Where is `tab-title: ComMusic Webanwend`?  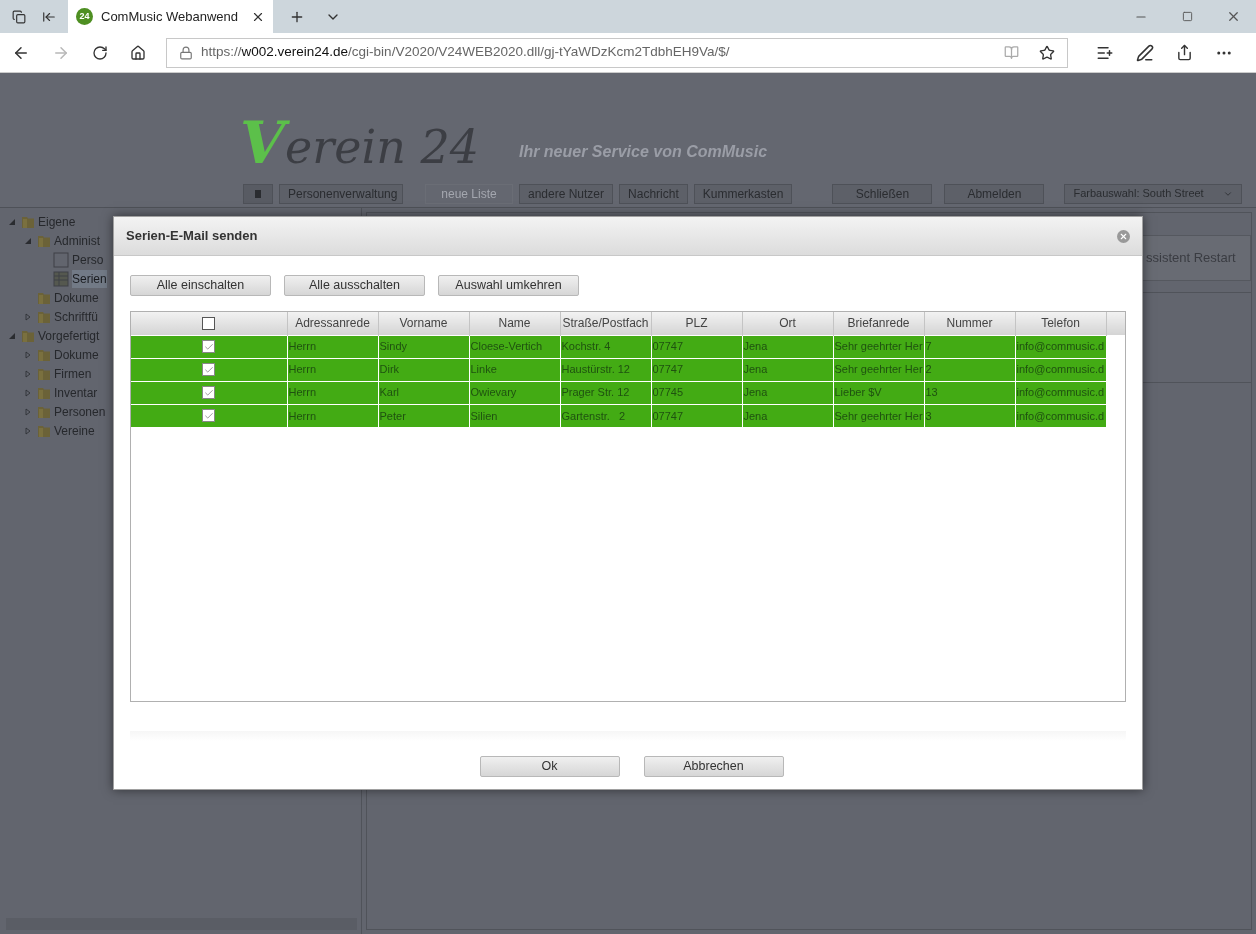 tab-title: ComMusic Webanwend is located at coordinates (170, 16).